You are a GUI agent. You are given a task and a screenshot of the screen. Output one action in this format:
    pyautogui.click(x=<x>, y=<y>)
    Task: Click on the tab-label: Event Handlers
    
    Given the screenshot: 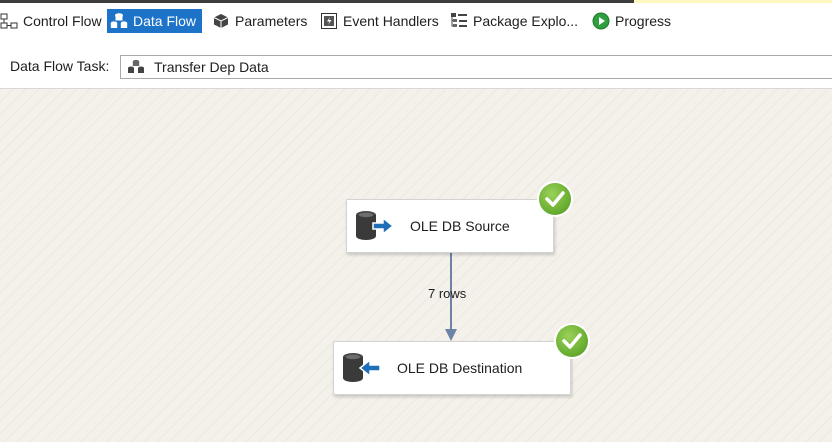 What is the action you would take?
    pyautogui.click(x=391, y=21)
    